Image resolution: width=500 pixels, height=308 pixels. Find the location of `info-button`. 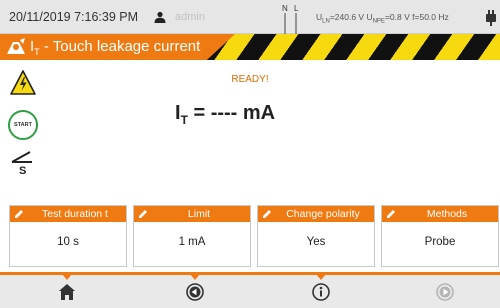

info-button is located at coordinates (321, 292).